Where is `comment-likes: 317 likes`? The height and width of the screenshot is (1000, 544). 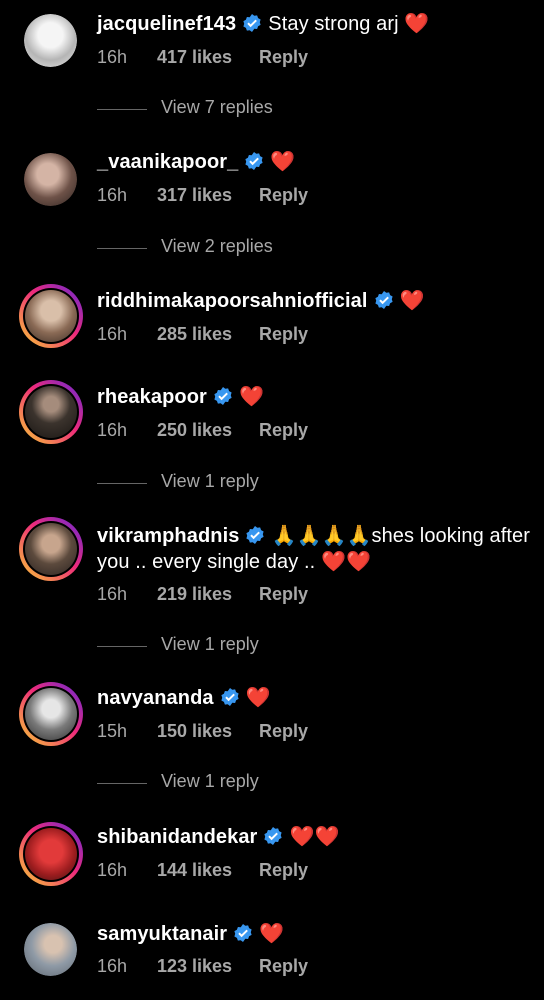 comment-likes: 317 likes is located at coordinates (208, 195).